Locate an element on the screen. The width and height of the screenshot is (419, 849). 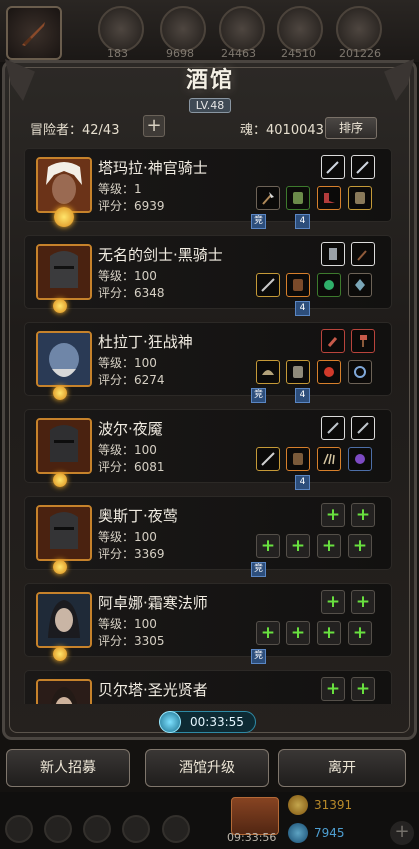
hero-card: 杜拉丁·狂战神 等级：100 评分：6274 竞 4 is located at coordinates (208, 362).